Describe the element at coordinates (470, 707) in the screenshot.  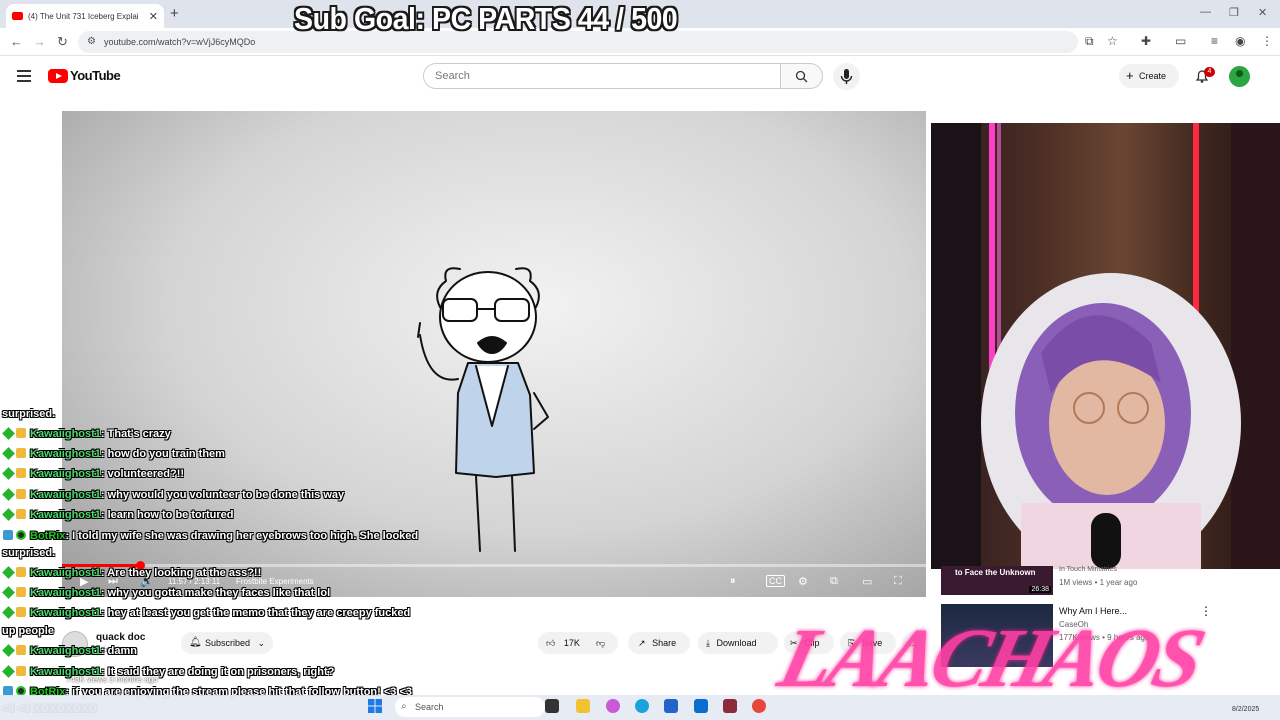
I see `taskbar-search: ⌕ Search` at that location.